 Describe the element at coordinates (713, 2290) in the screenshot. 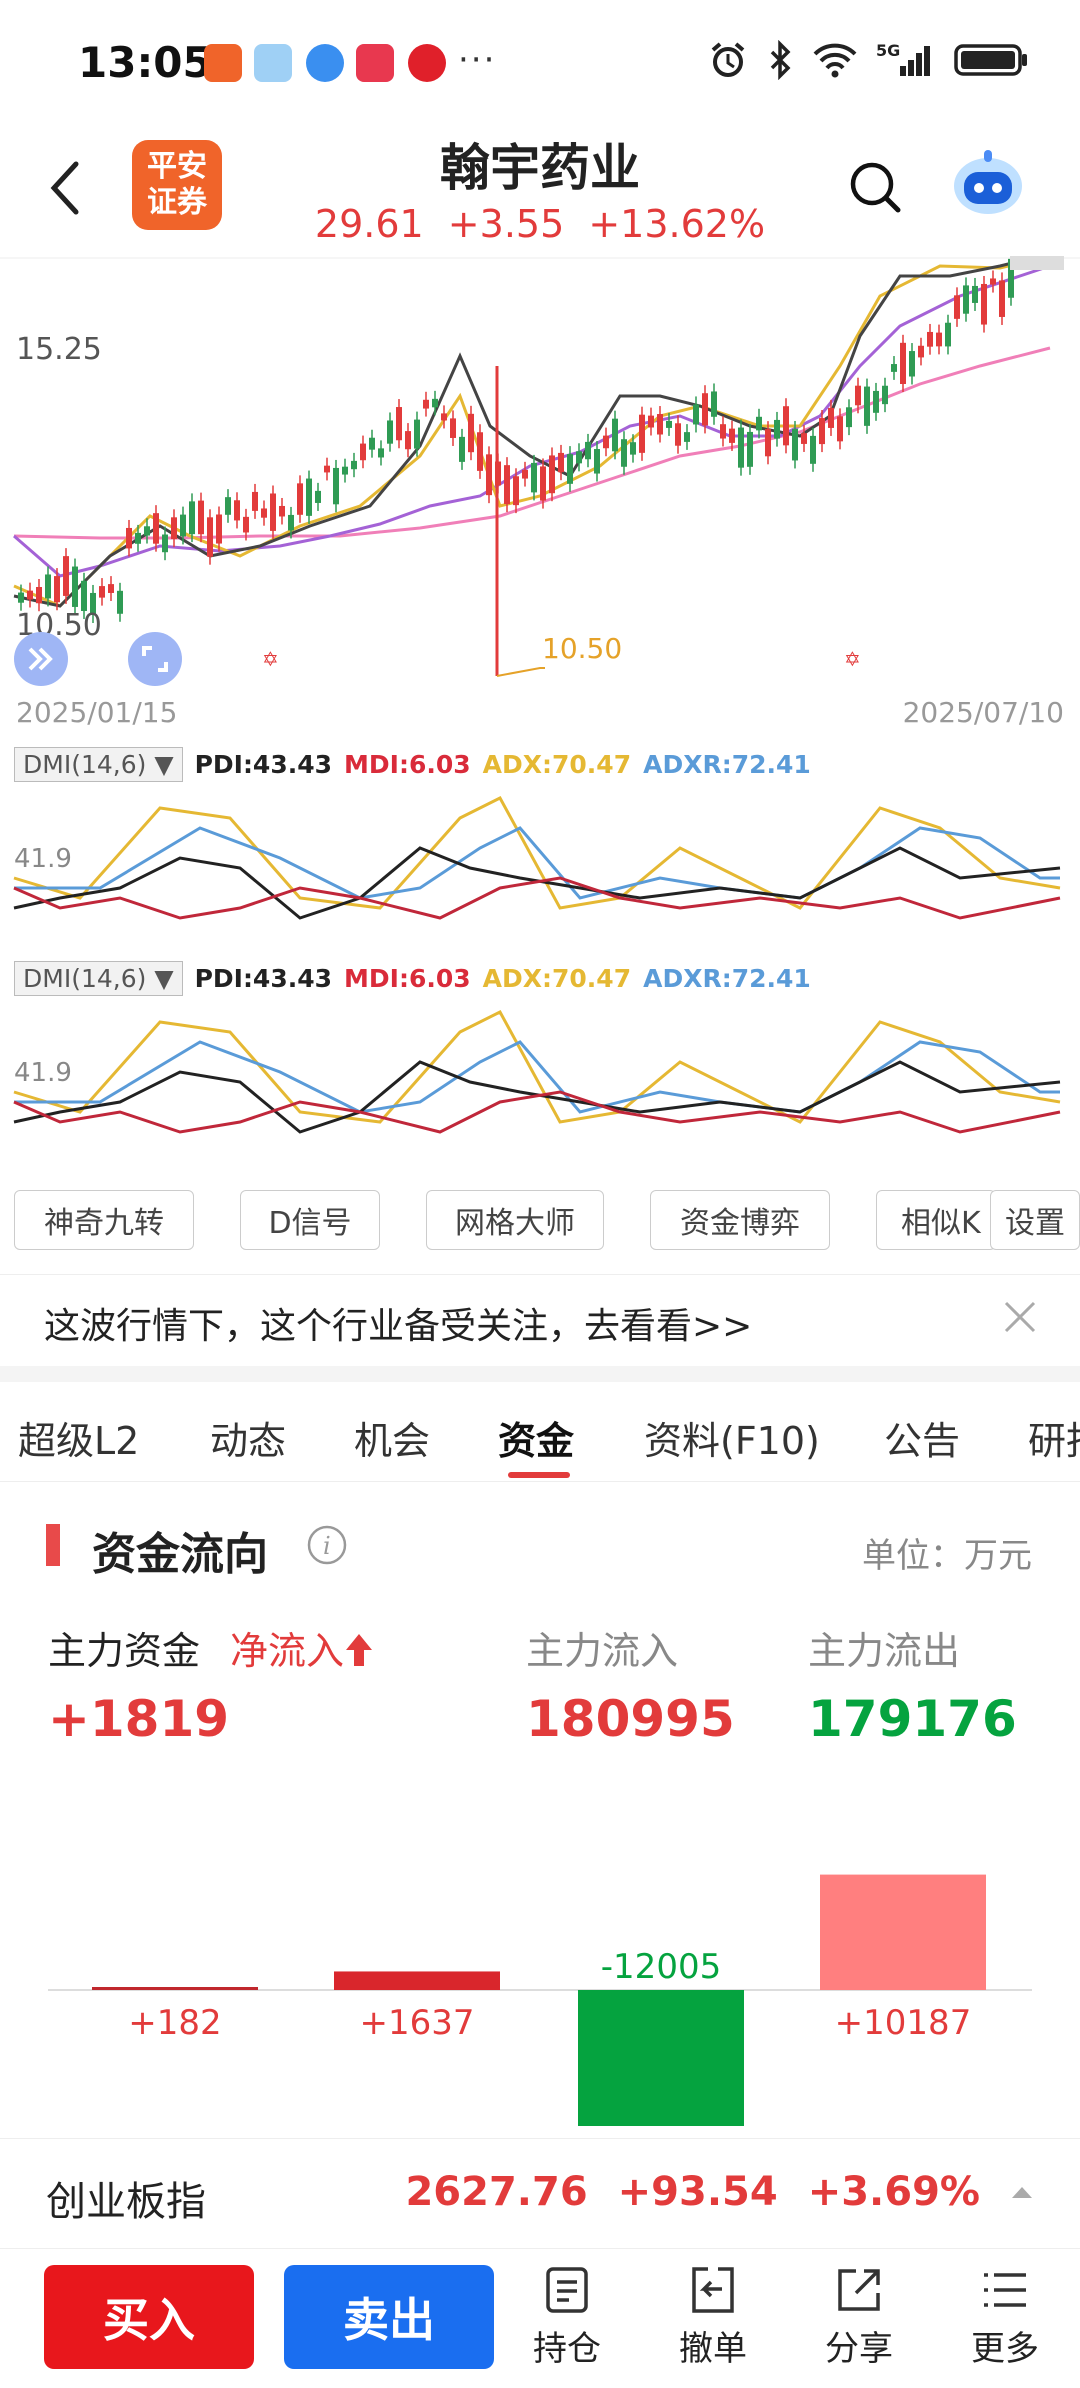

I see `cancel-order-icon` at that location.